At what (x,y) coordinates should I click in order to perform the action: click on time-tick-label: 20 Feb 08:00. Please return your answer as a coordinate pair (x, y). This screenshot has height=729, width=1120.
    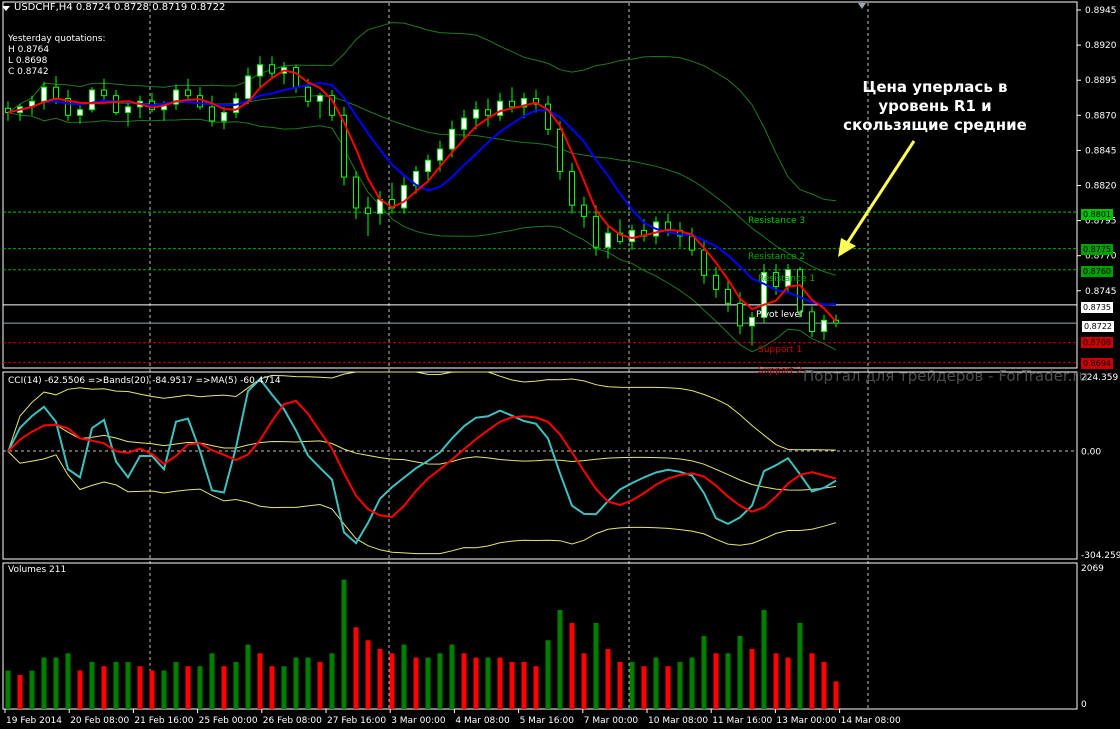
    Looking at the image, I should click on (99, 721).